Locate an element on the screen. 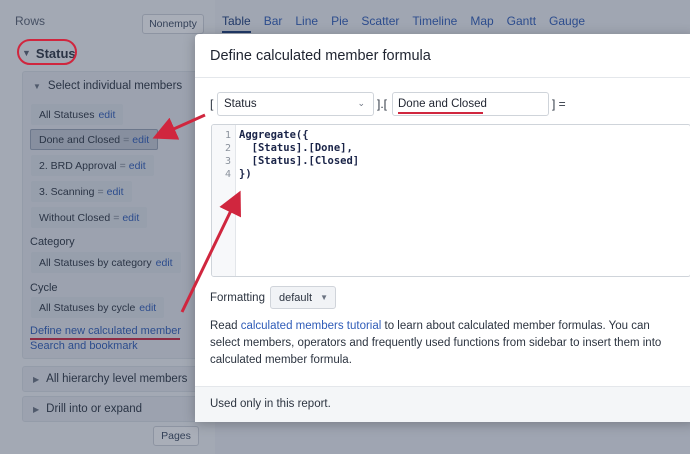  help-read: Read is located at coordinates (225, 326).